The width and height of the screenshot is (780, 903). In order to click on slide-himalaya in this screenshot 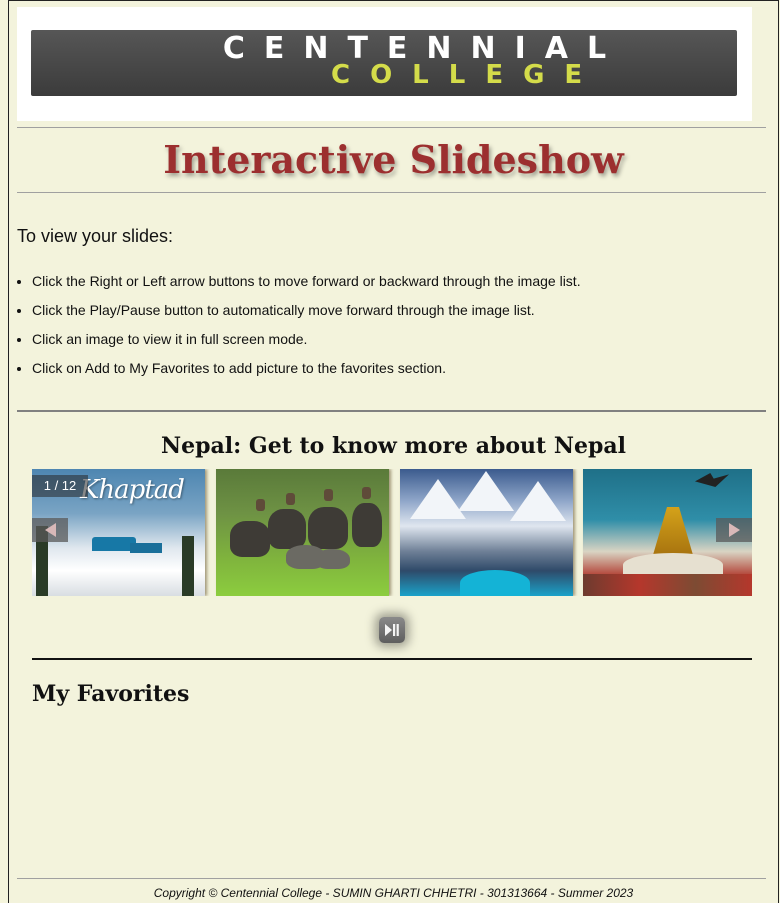, I will do `click(486, 532)`.